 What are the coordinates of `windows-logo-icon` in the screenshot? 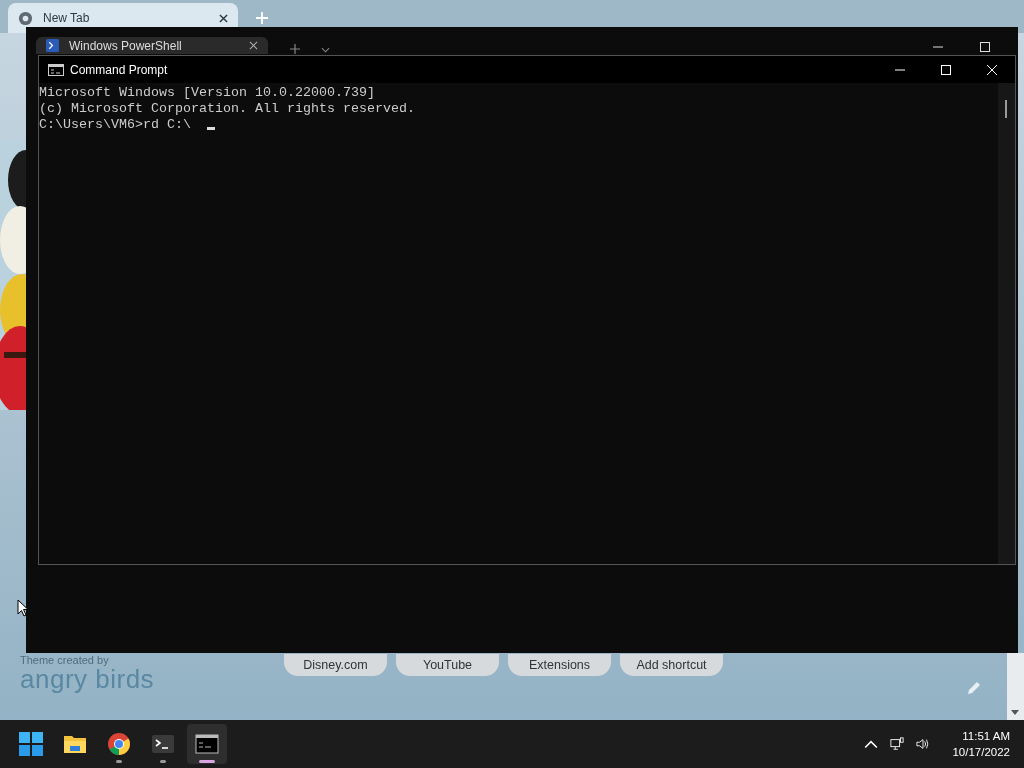 It's located at (31, 744).